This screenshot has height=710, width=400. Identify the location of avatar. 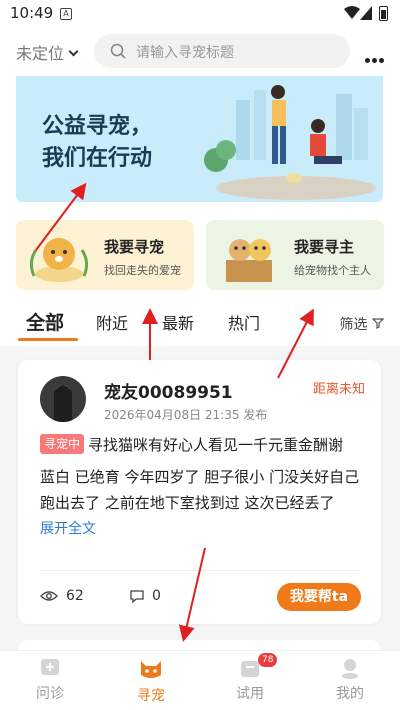
(63, 399).